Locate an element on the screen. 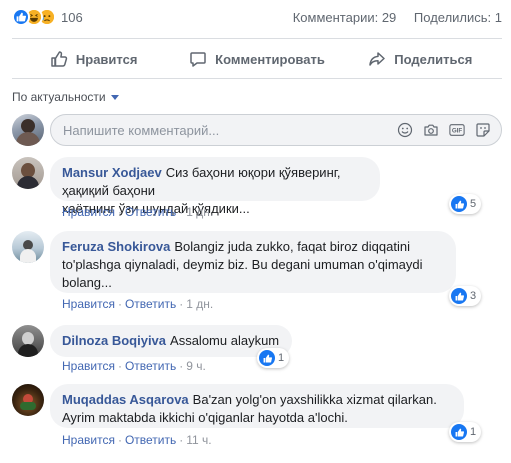 This screenshot has width=511, height=463. share-button: Поделиться is located at coordinates (420, 59).